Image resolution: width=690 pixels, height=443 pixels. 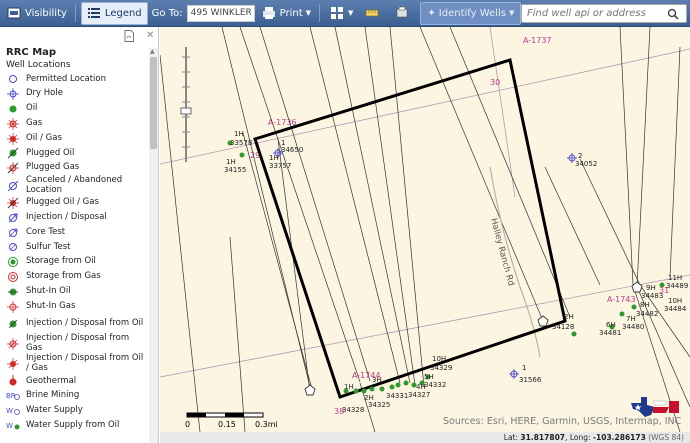 What do you see at coordinates (13, 343) in the screenshot?
I see `injection-gas-icon` at bounding box center [13, 343].